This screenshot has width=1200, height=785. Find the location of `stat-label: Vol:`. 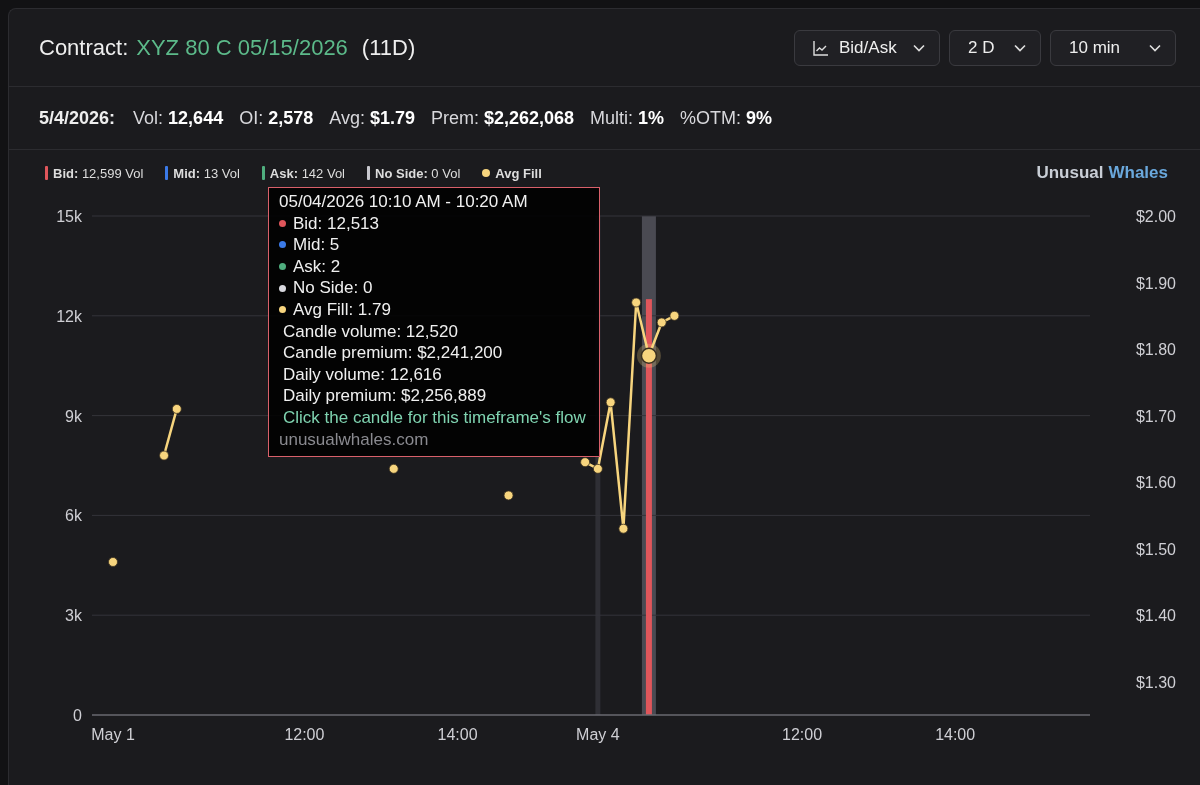

stat-label: Vol: is located at coordinates (148, 118).